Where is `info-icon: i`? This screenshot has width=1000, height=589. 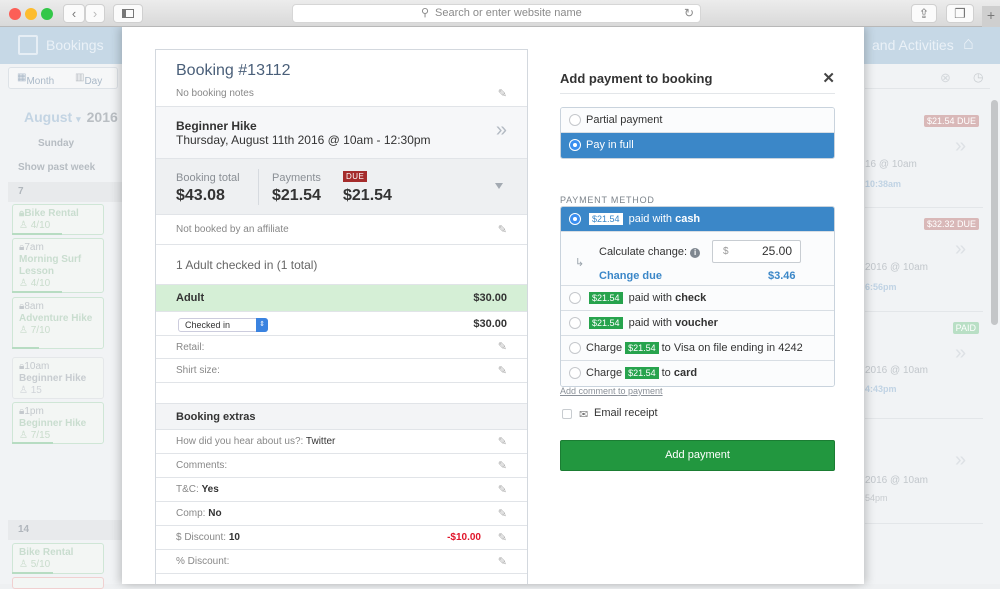 info-icon: i is located at coordinates (695, 253).